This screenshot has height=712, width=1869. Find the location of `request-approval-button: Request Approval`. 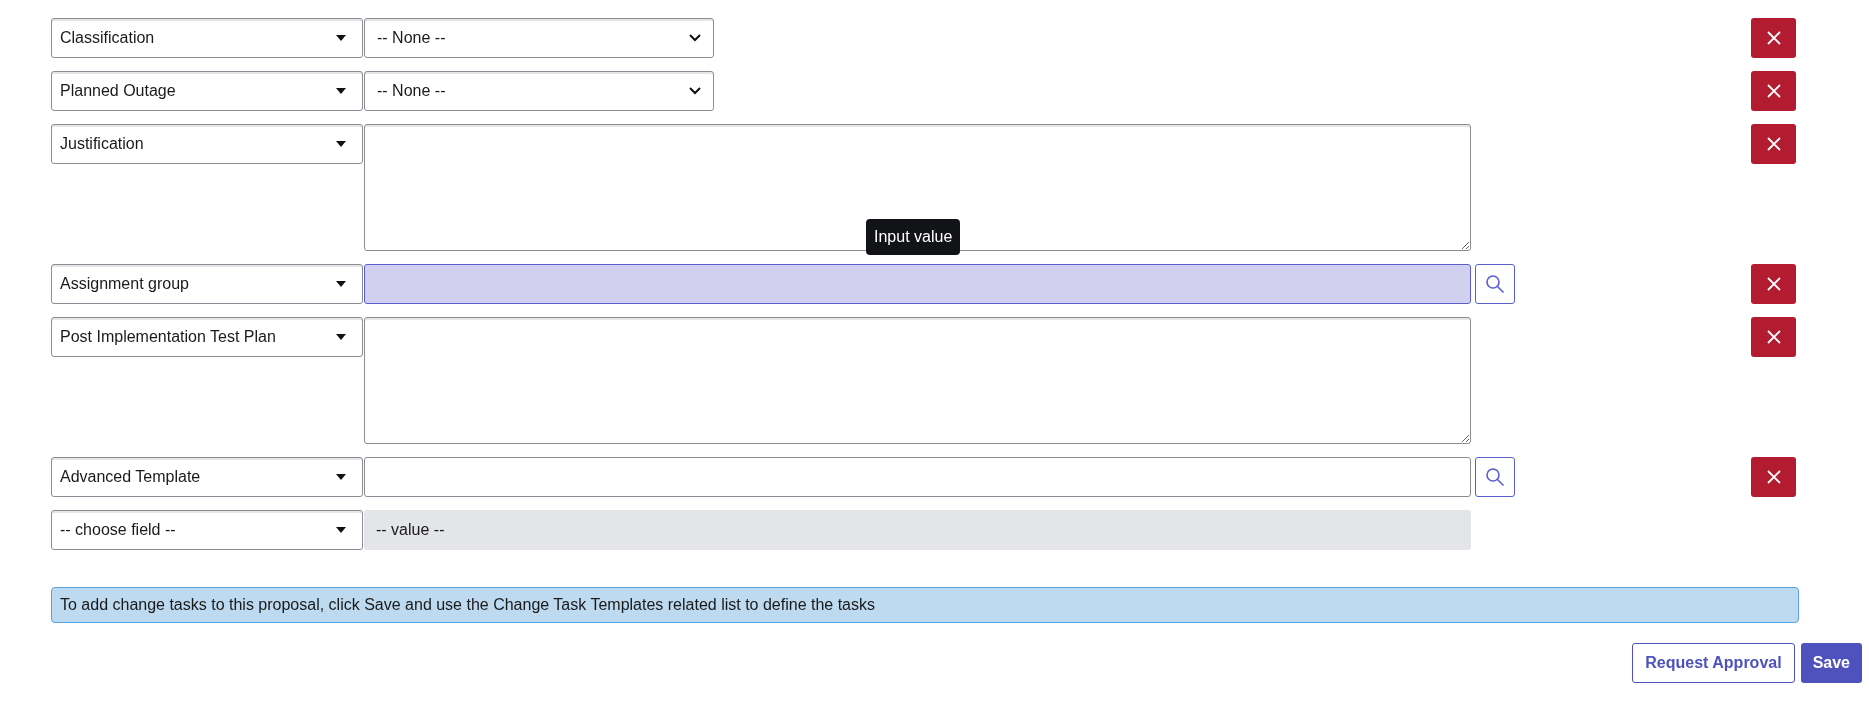

request-approval-button: Request Approval is located at coordinates (1713, 663).